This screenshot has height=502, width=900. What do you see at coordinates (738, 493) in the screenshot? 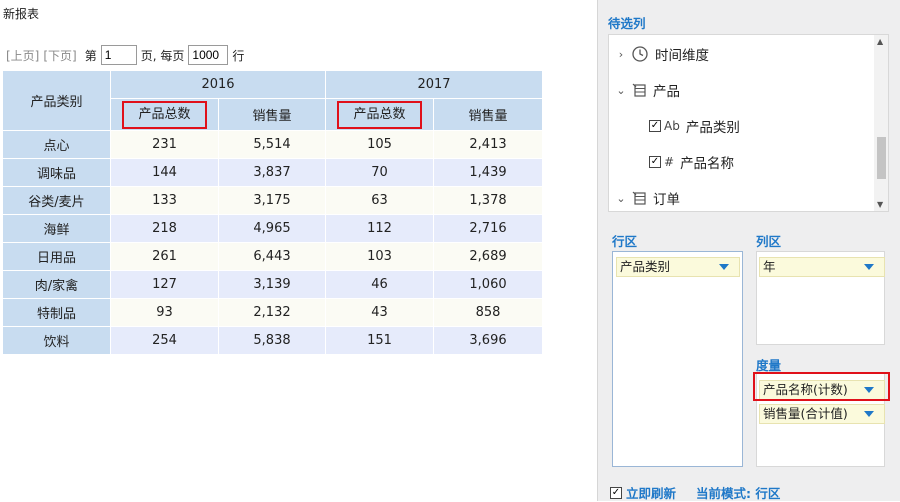
I see `current-mode-label: 当前模式: 行区` at bounding box center [738, 493].